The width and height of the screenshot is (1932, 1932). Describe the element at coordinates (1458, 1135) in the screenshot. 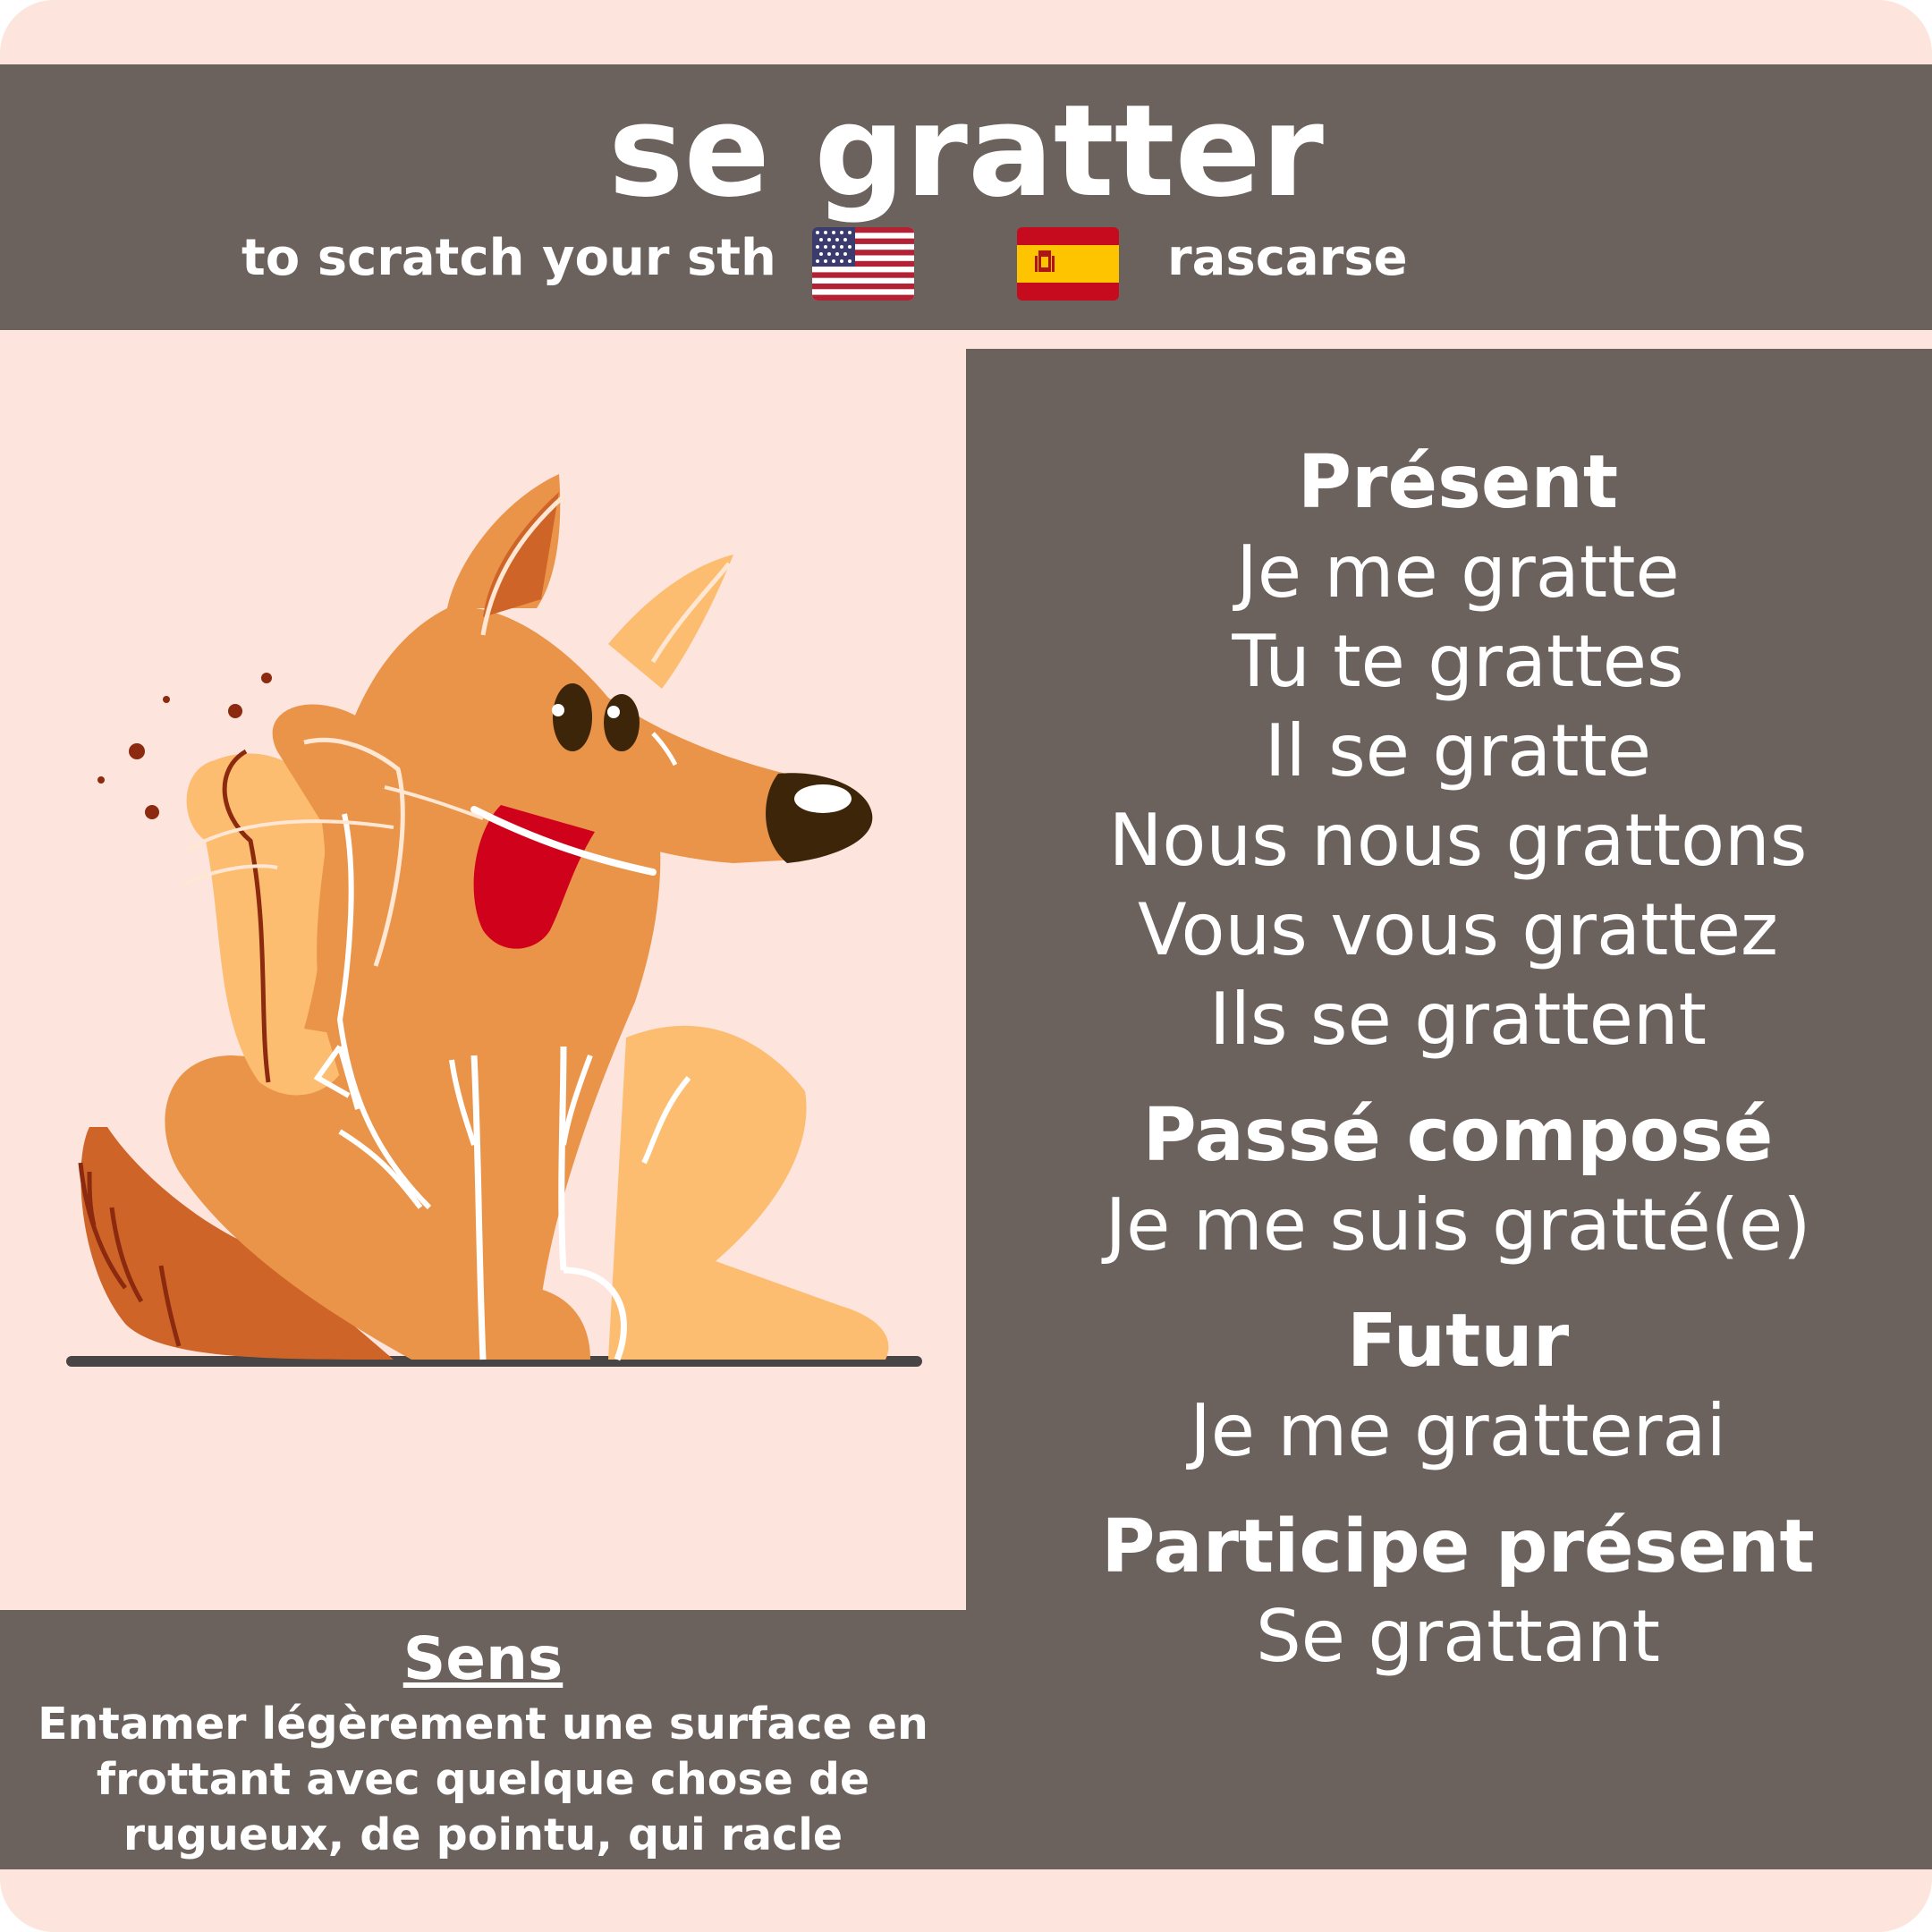

I see `passe-compose-heading: Passé composé` at that location.